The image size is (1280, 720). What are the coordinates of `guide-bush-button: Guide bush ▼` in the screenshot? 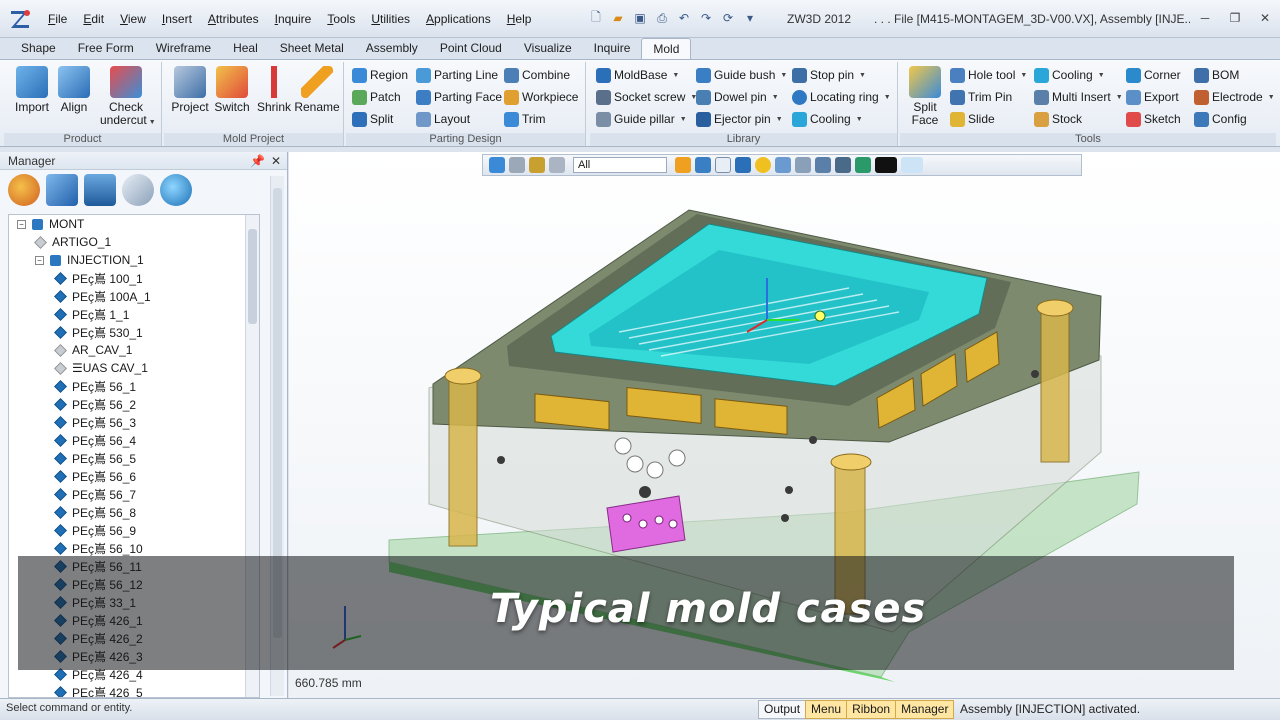 It's located at (741, 75).